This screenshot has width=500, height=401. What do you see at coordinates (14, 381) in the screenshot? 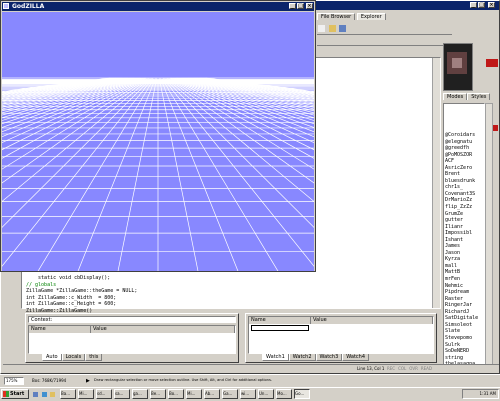
I see `zoom-field: 175%` at bounding box center [14, 381].